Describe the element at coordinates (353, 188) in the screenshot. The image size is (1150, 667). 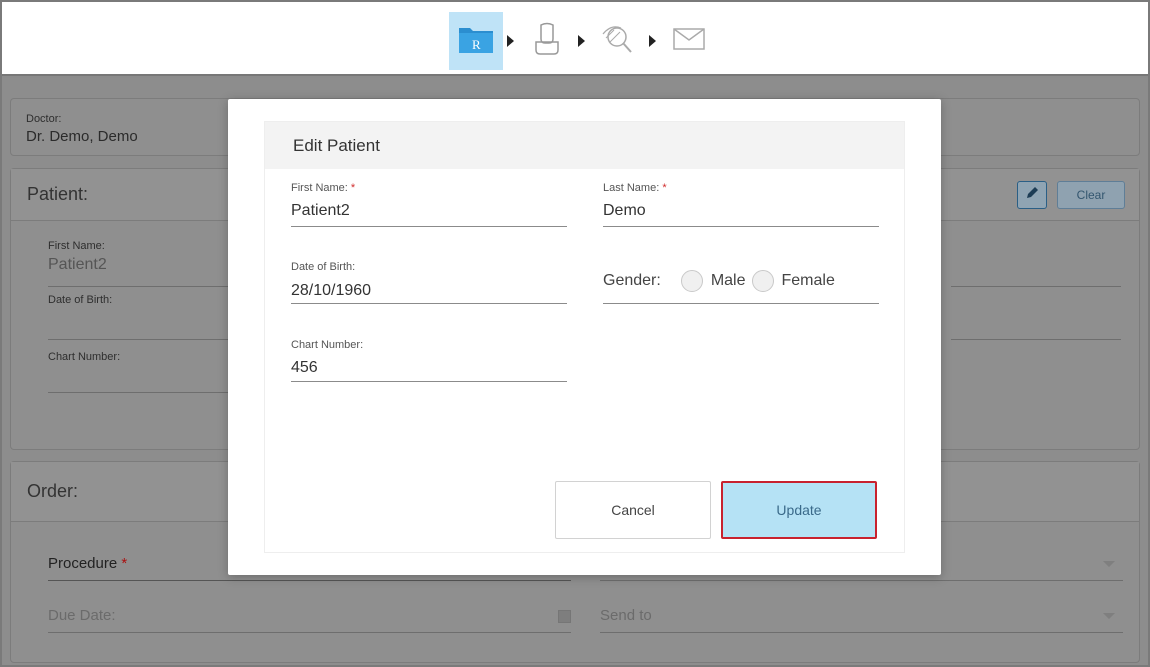
I see `first-name-required-mark: *` at that location.